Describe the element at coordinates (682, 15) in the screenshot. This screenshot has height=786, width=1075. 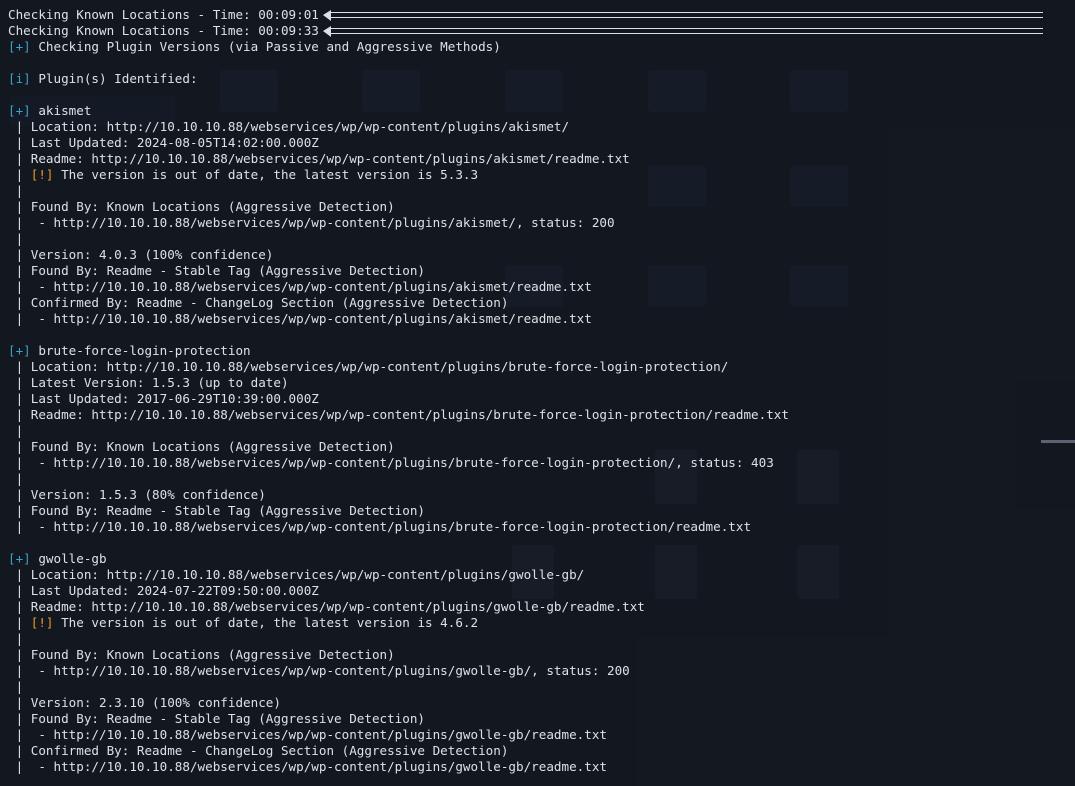
I see `progress-arrow-icon` at that location.